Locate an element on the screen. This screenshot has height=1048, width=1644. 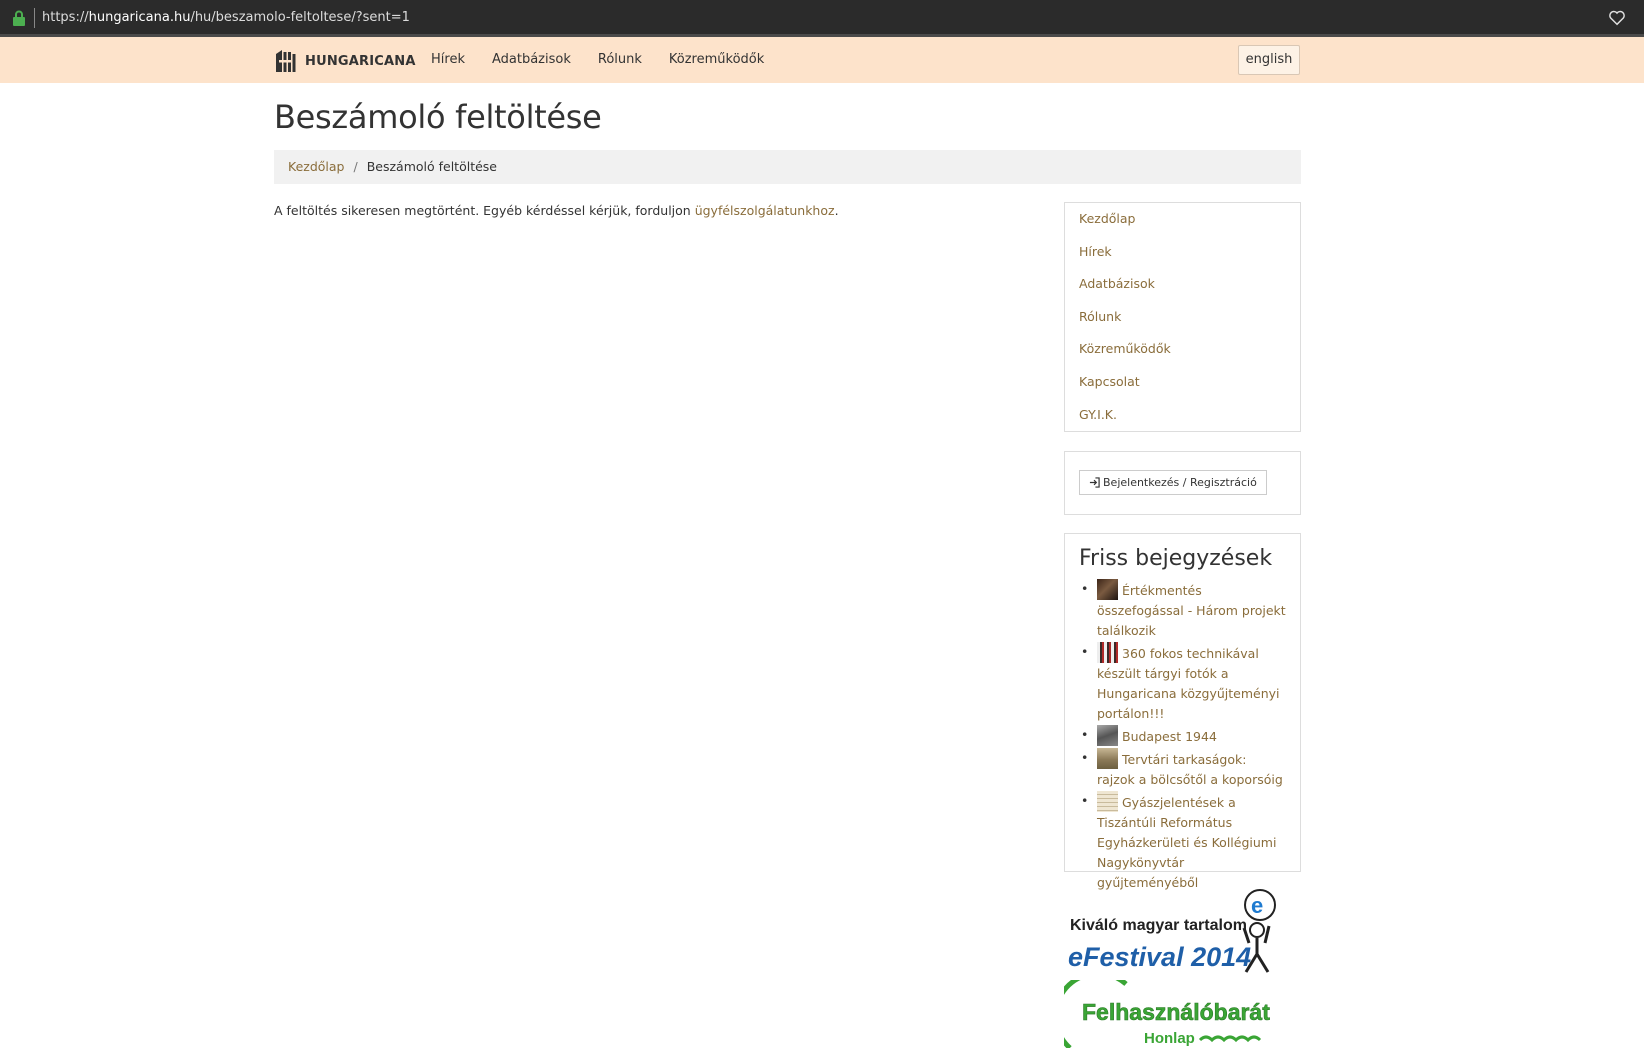
nav-link-kozremukodok: Közreműködők is located at coordinates (716, 59).